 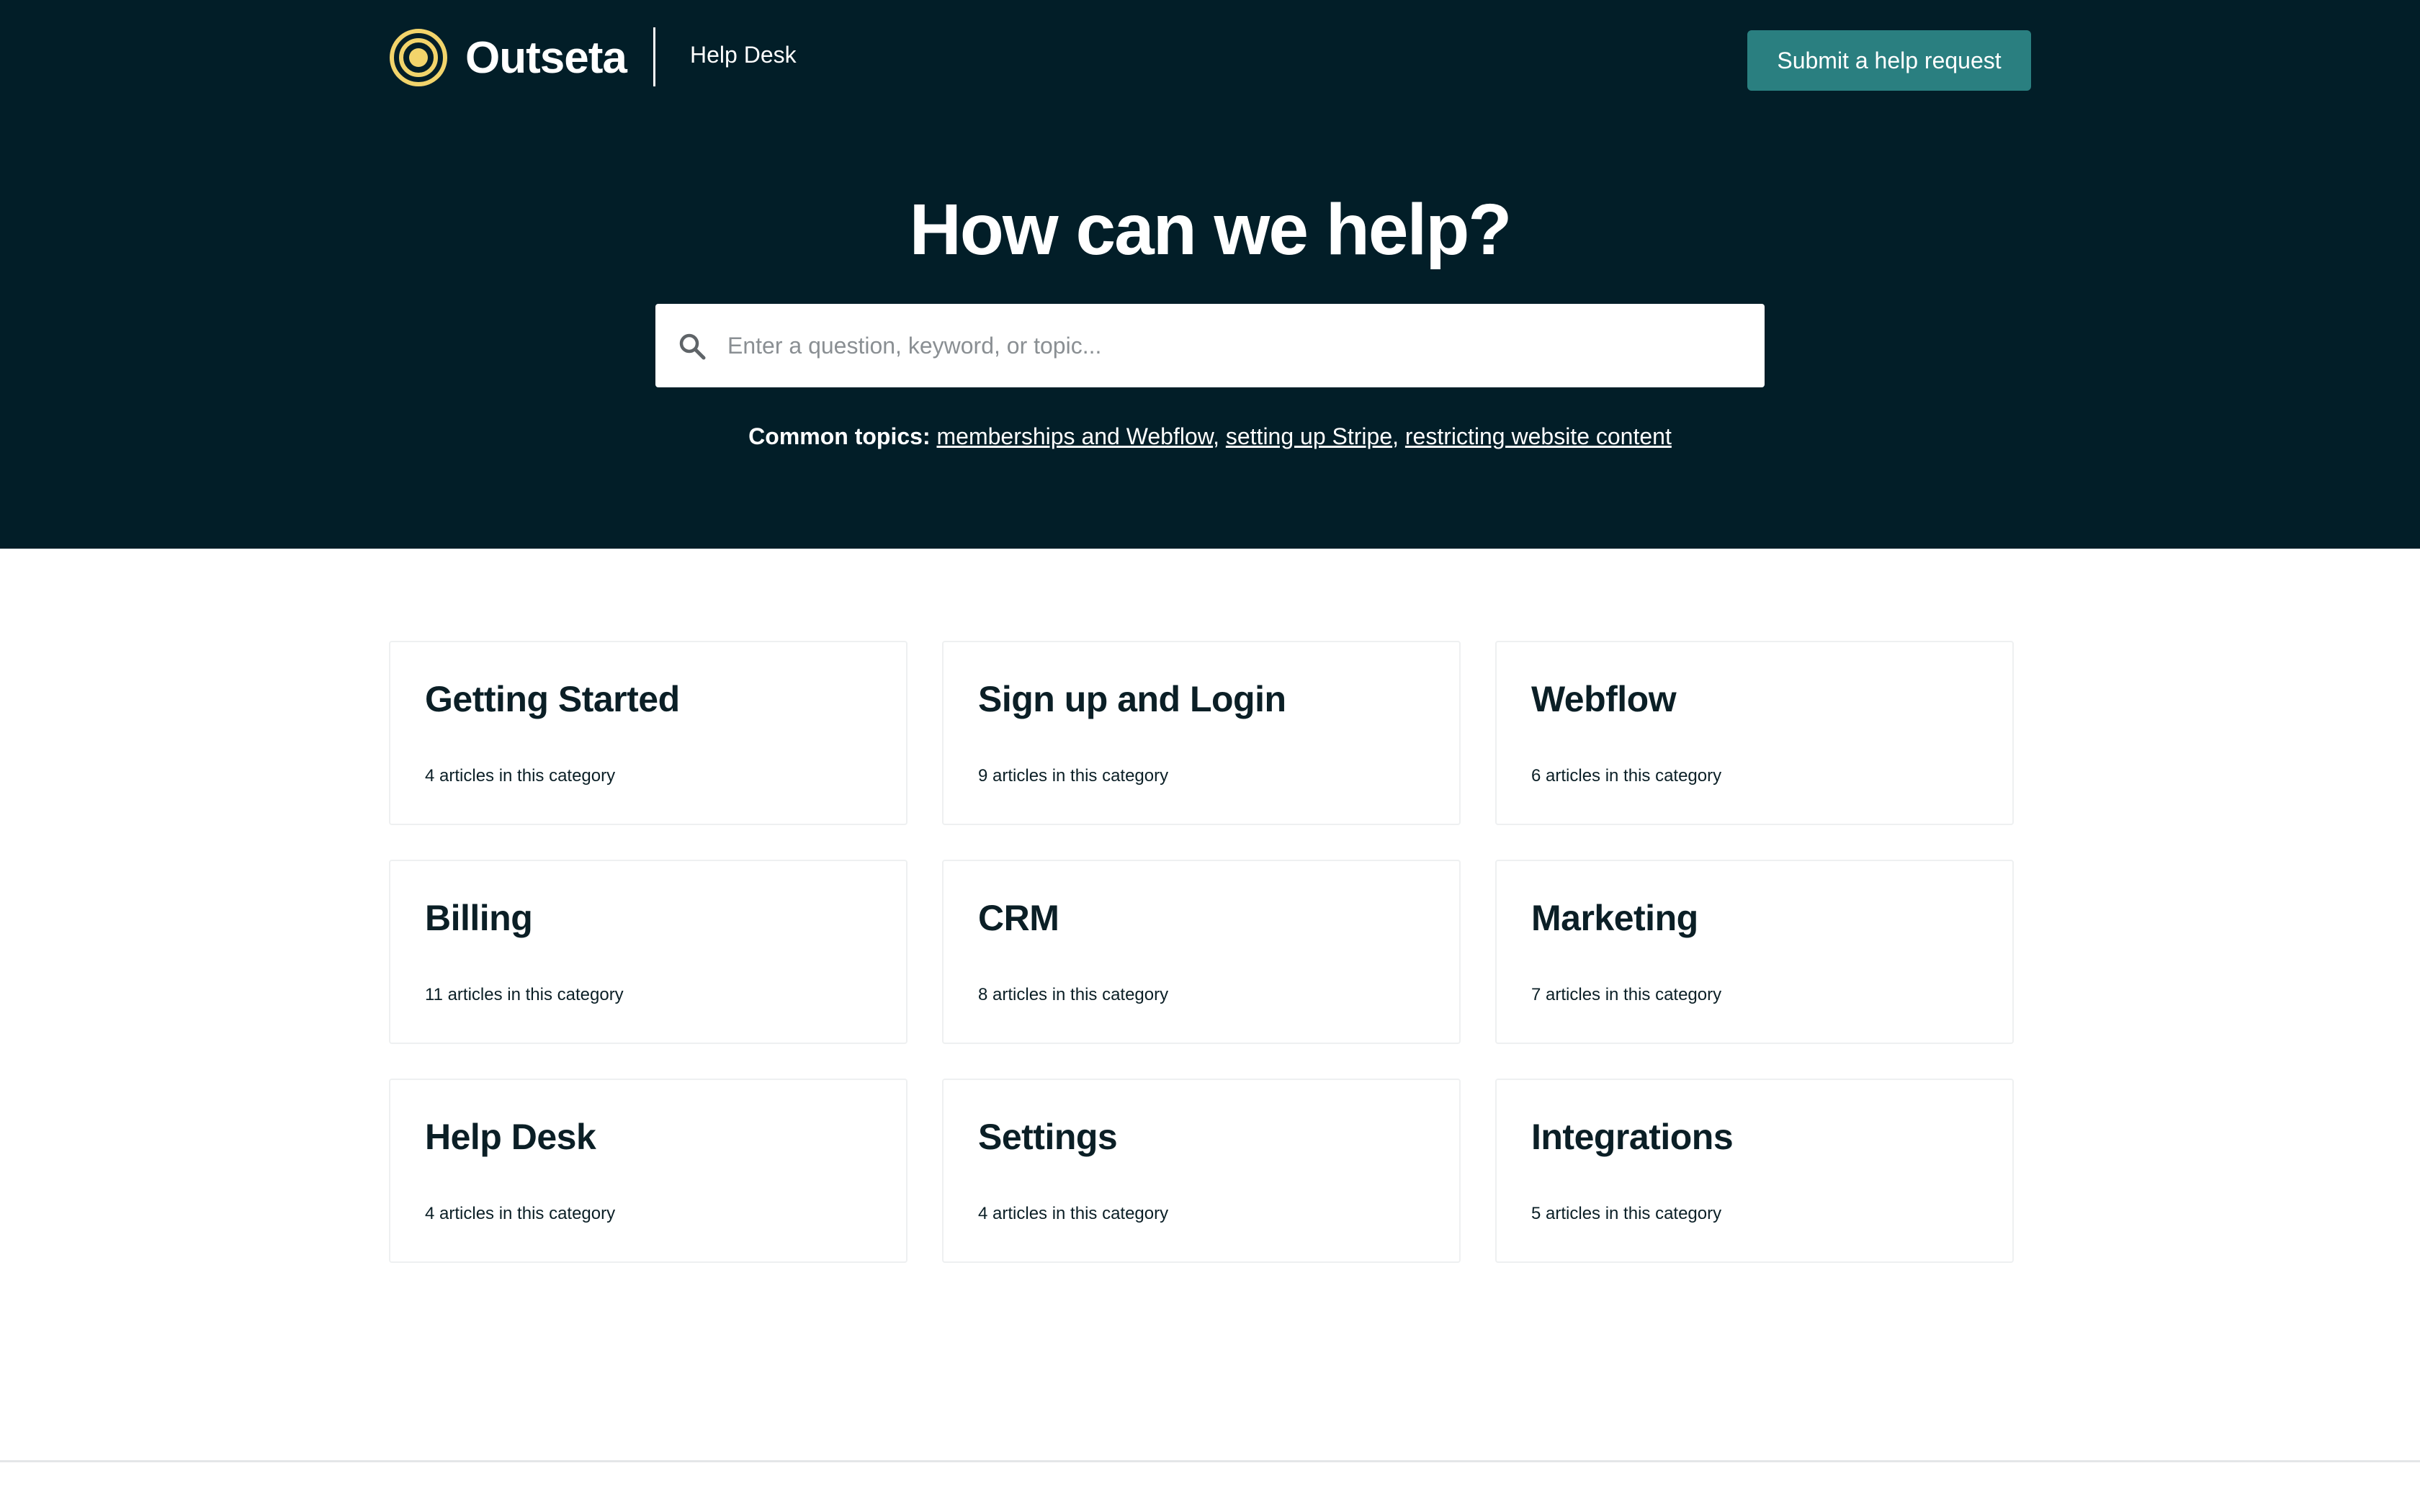 What do you see at coordinates (1626, 1213) in the screenshot?
I see `category-article-count: 5 articles in this category` at bounding box center [1626, 1213].